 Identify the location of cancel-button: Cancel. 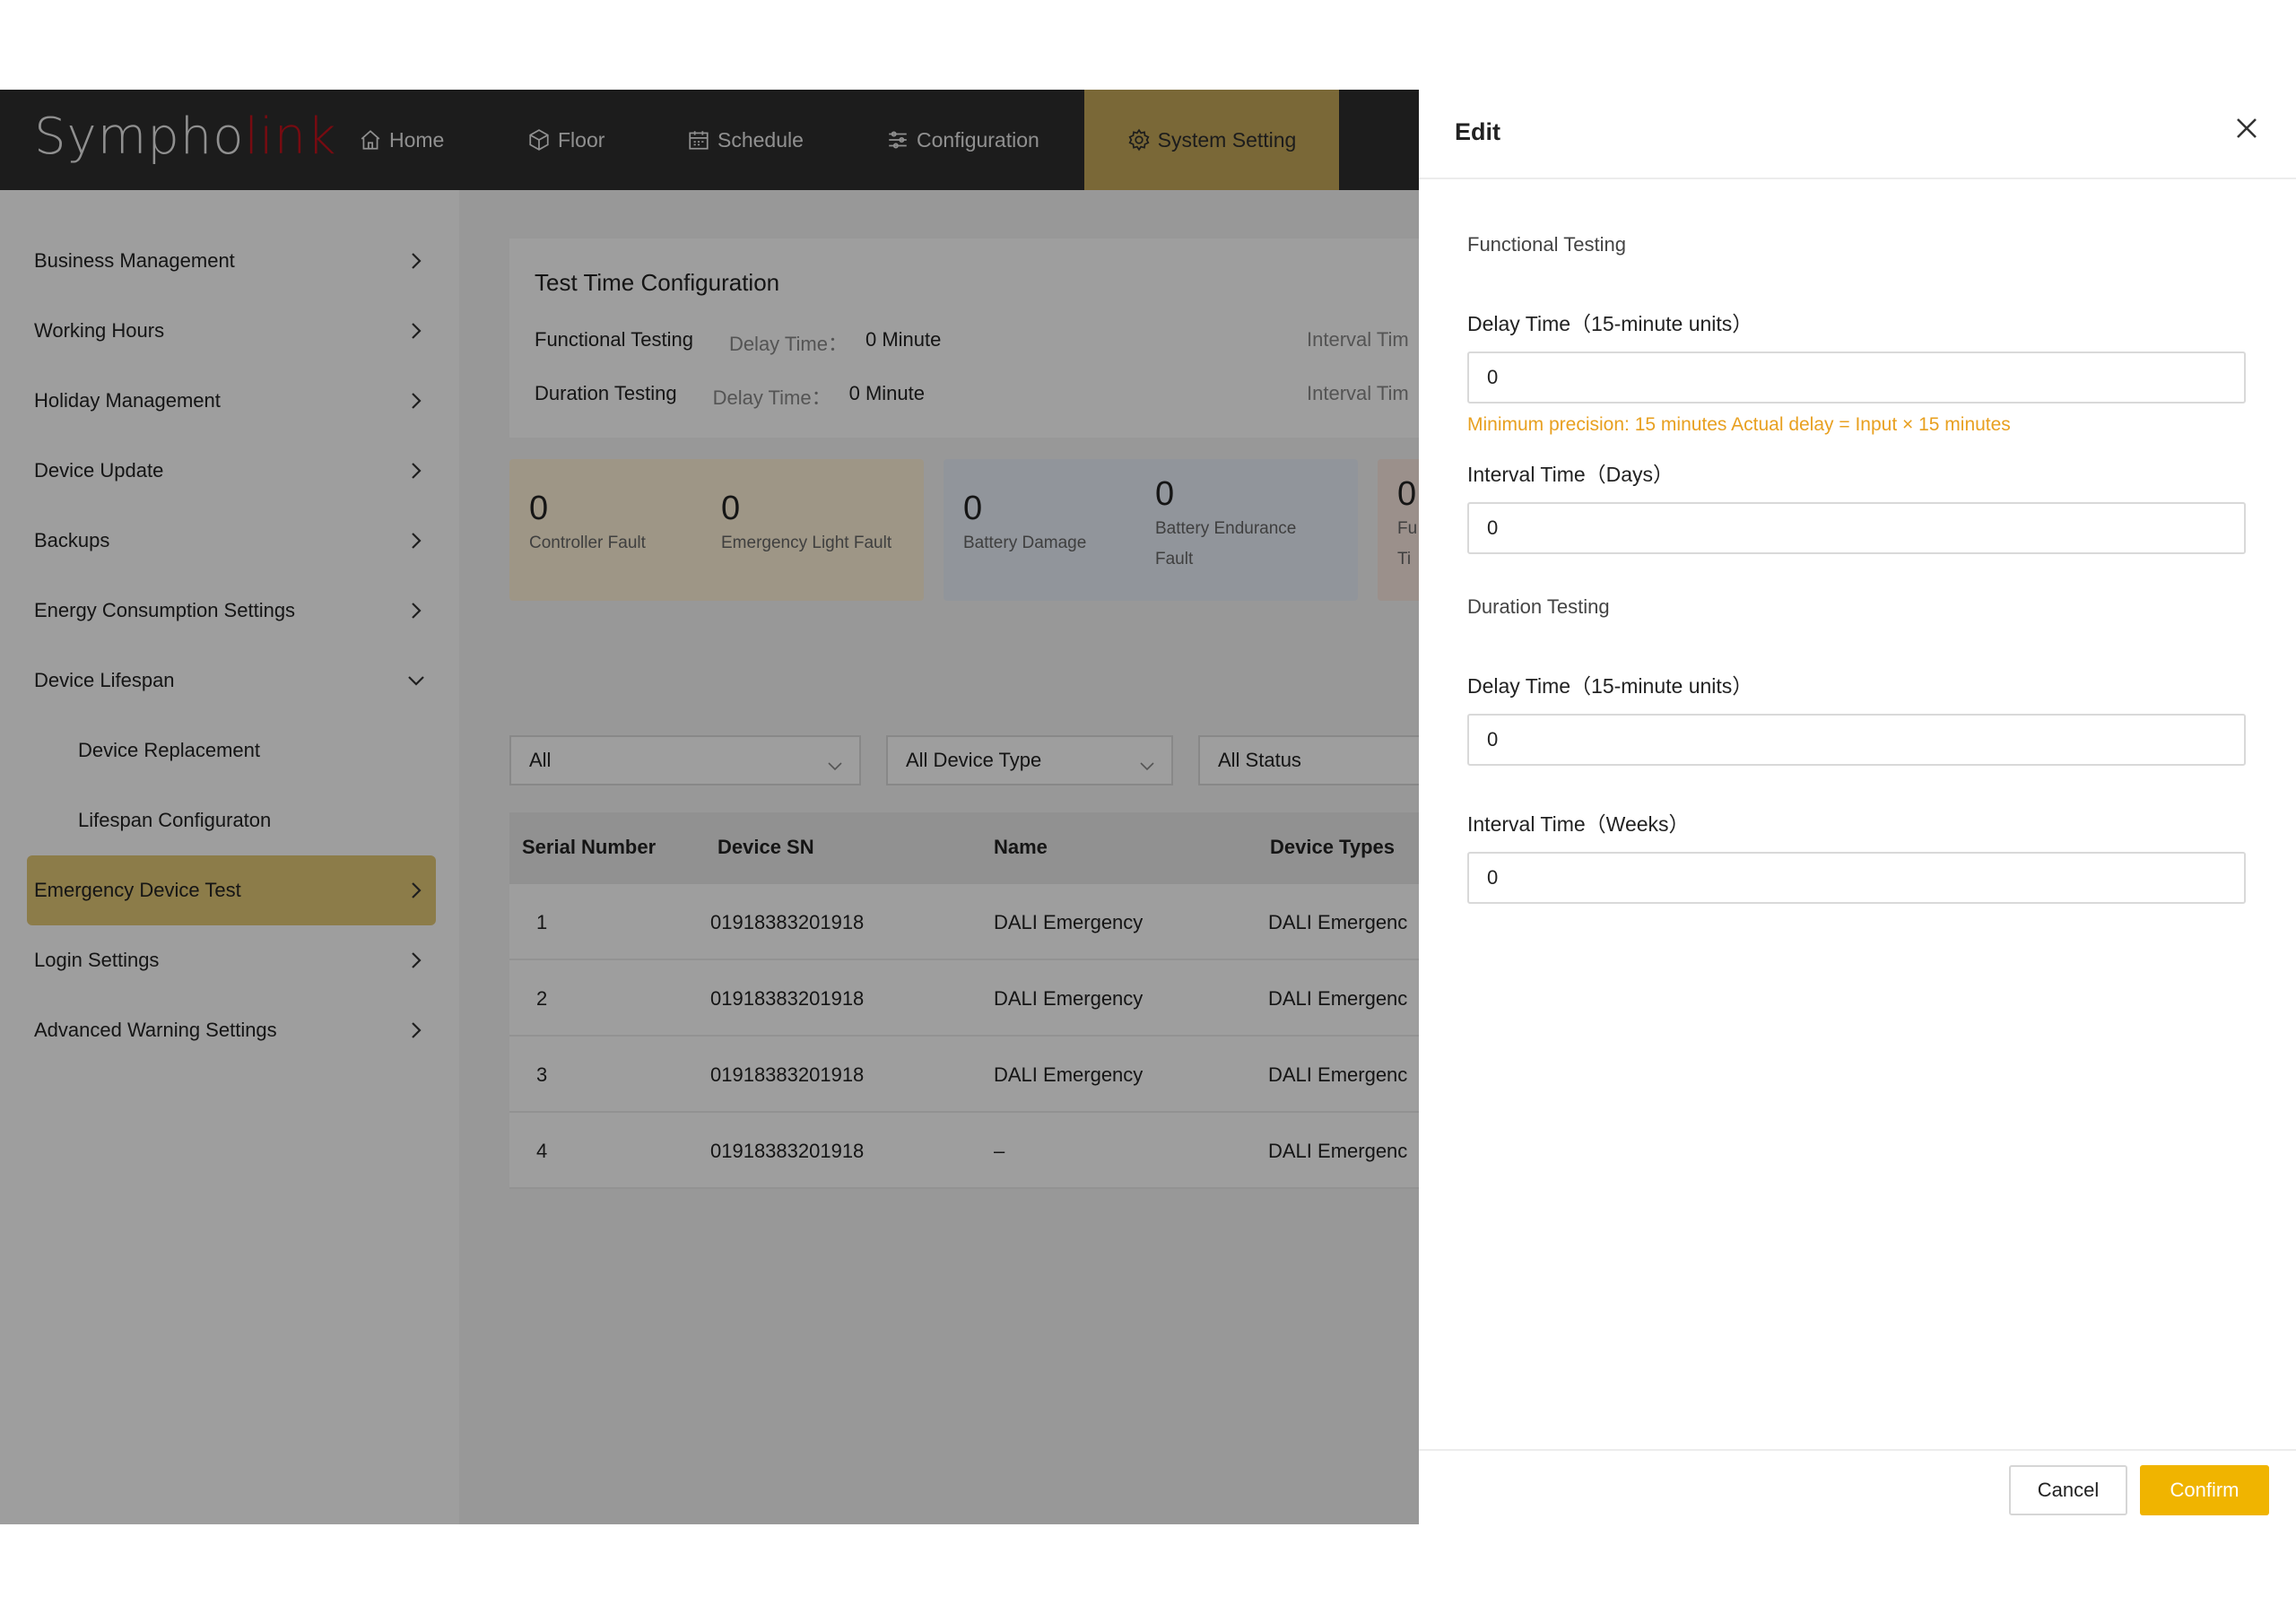
(2068, 1490).